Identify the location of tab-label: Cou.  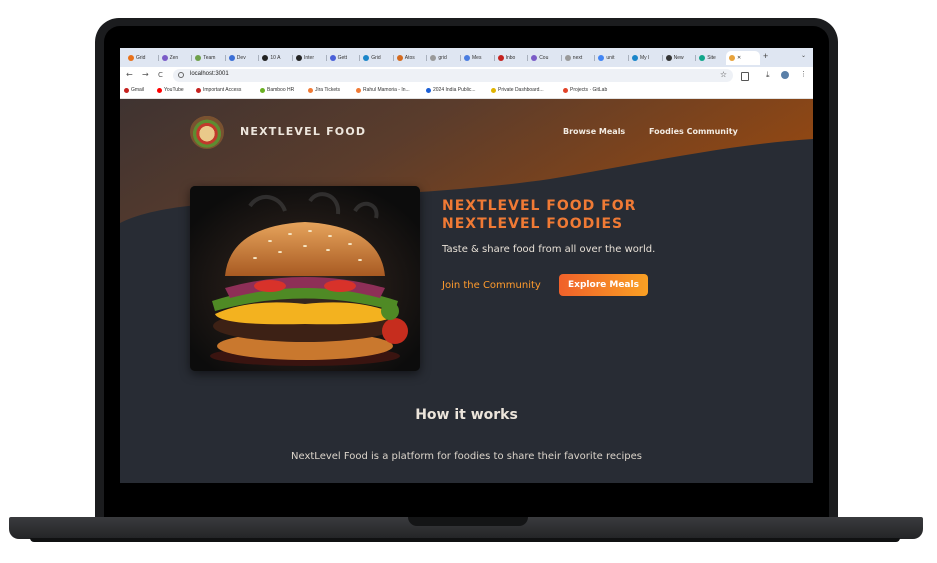
(544, 58).